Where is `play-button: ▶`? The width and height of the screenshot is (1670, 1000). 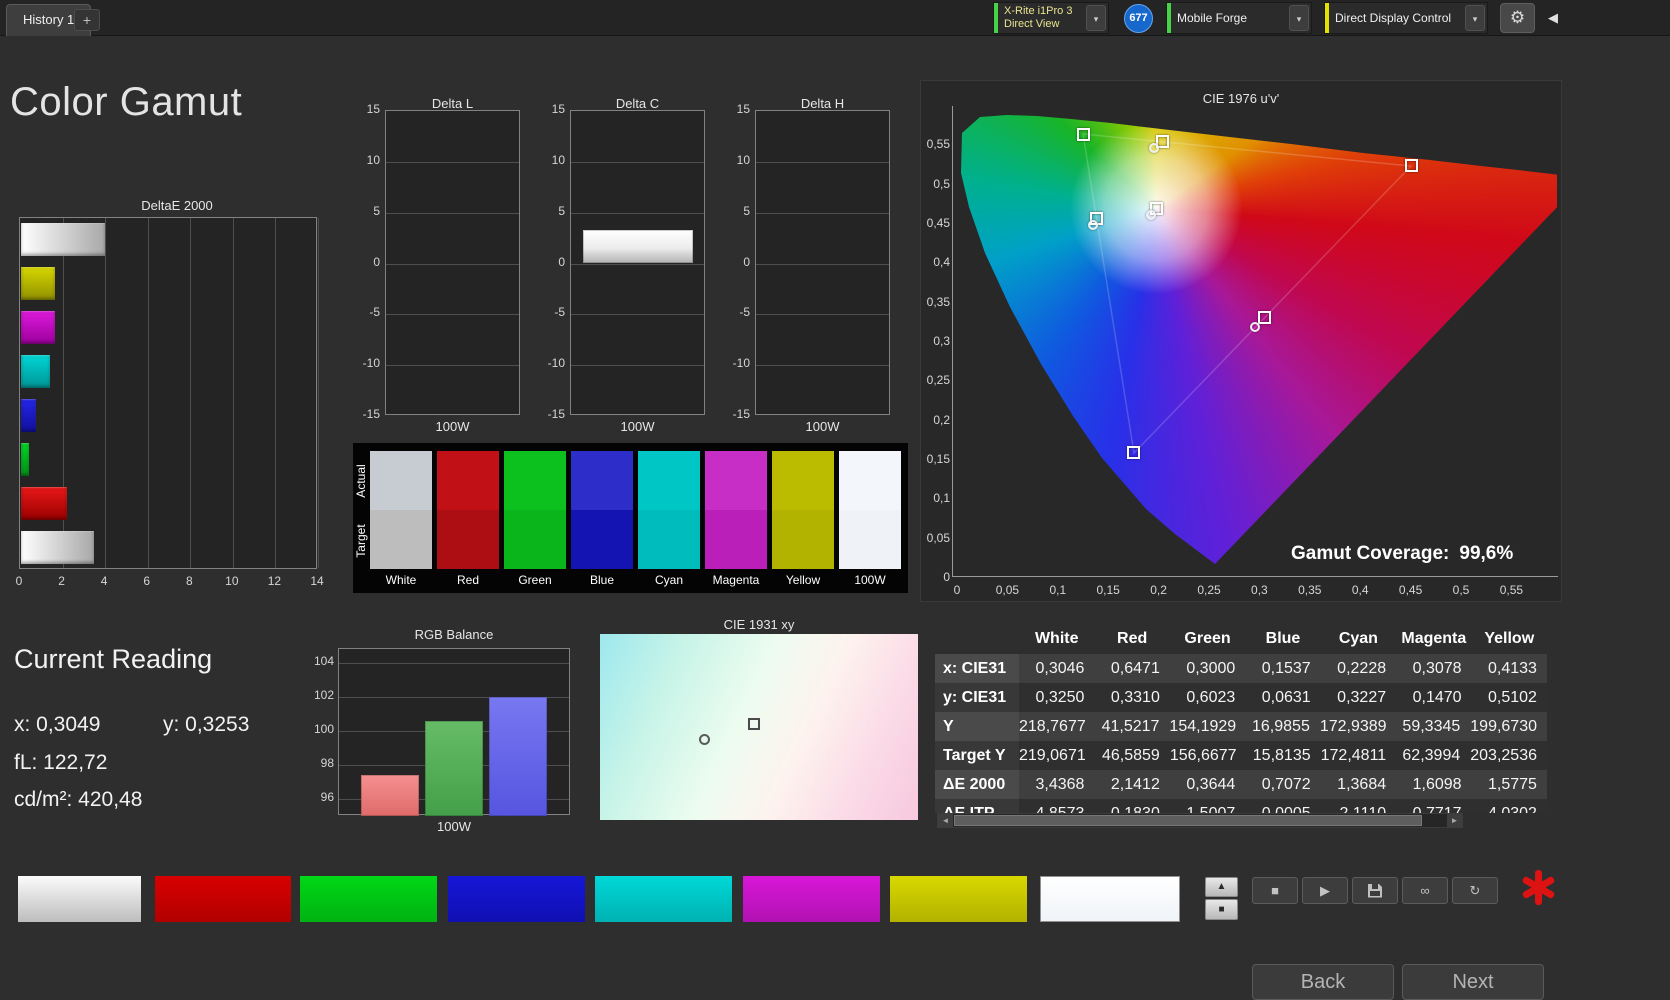
play-button: ▶ is located at coordinates (1325, 890).